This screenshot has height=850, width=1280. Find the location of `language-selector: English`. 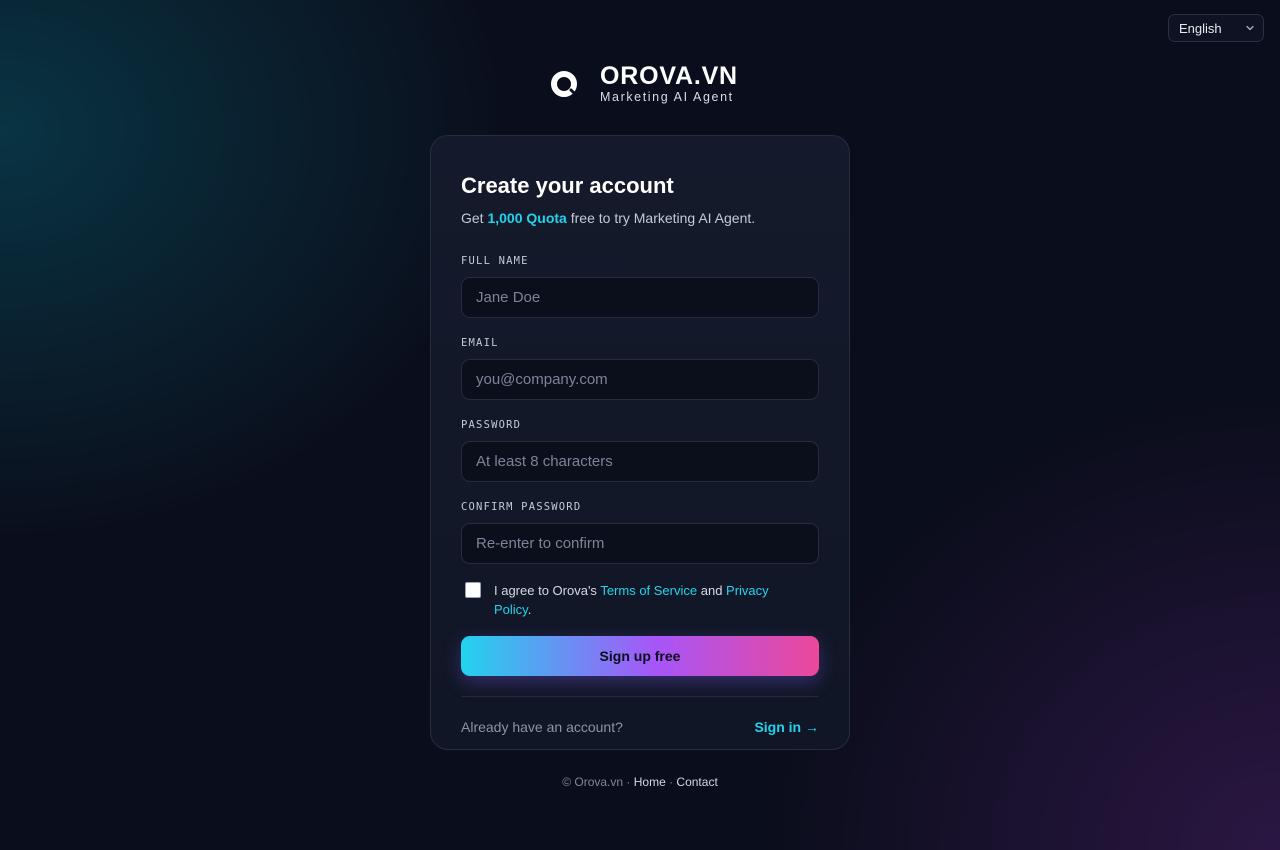

language-selector: English is located at coordinates (1216, 28).